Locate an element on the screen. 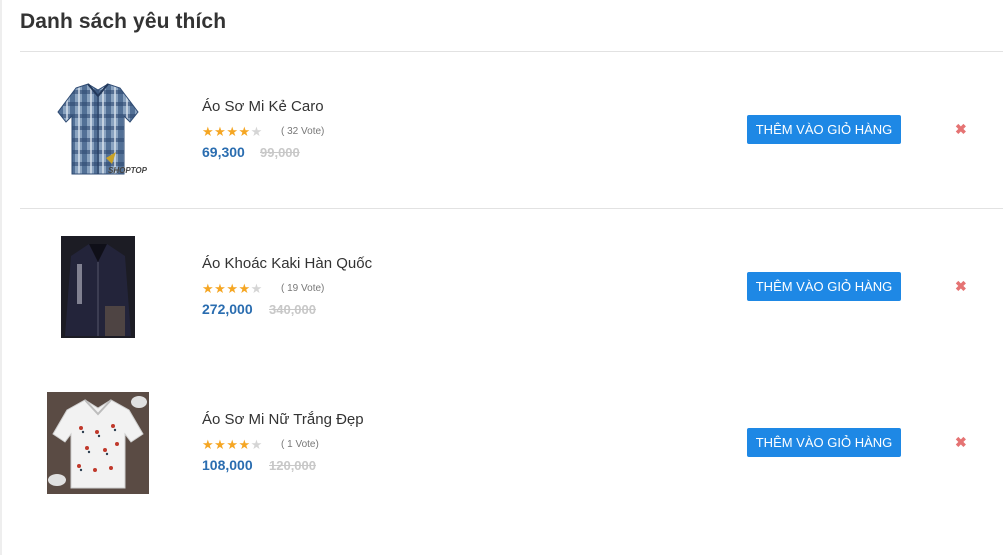 This screenshot has width=1003, height=555. white-shirt-image is located at coordinates (98, 443).